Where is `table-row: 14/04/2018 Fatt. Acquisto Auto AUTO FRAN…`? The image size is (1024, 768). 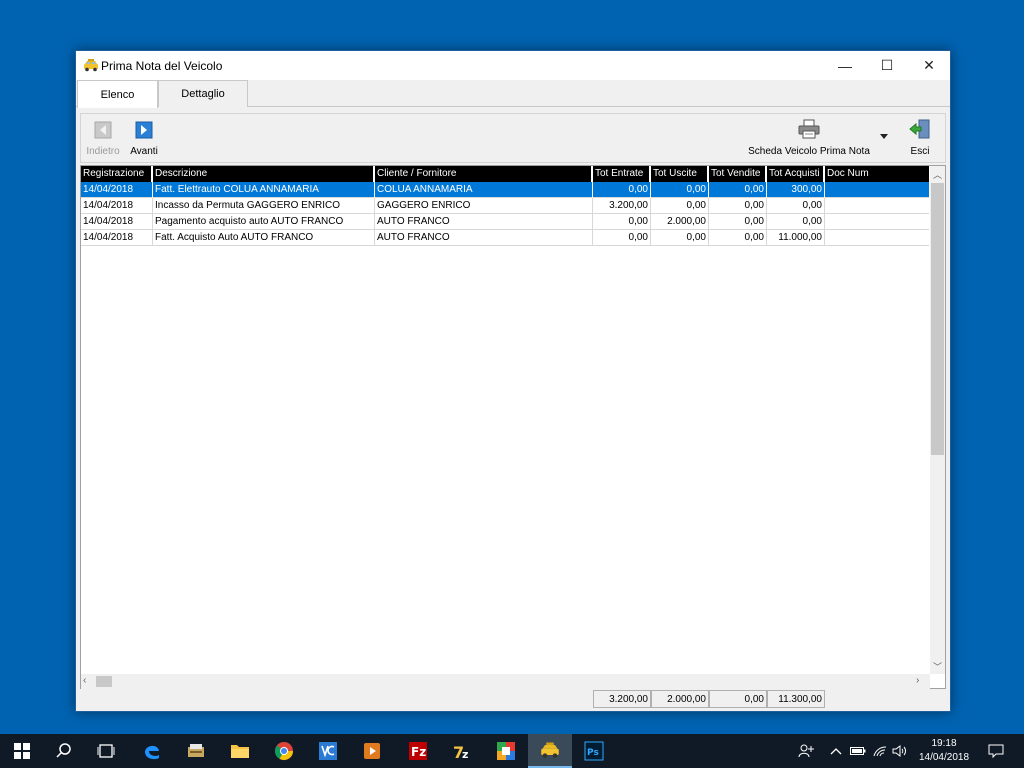 table-row: 14/04/2018 Fatt. Acquisto Auto AUTO FRAN… is located at coordinates (505, 238).